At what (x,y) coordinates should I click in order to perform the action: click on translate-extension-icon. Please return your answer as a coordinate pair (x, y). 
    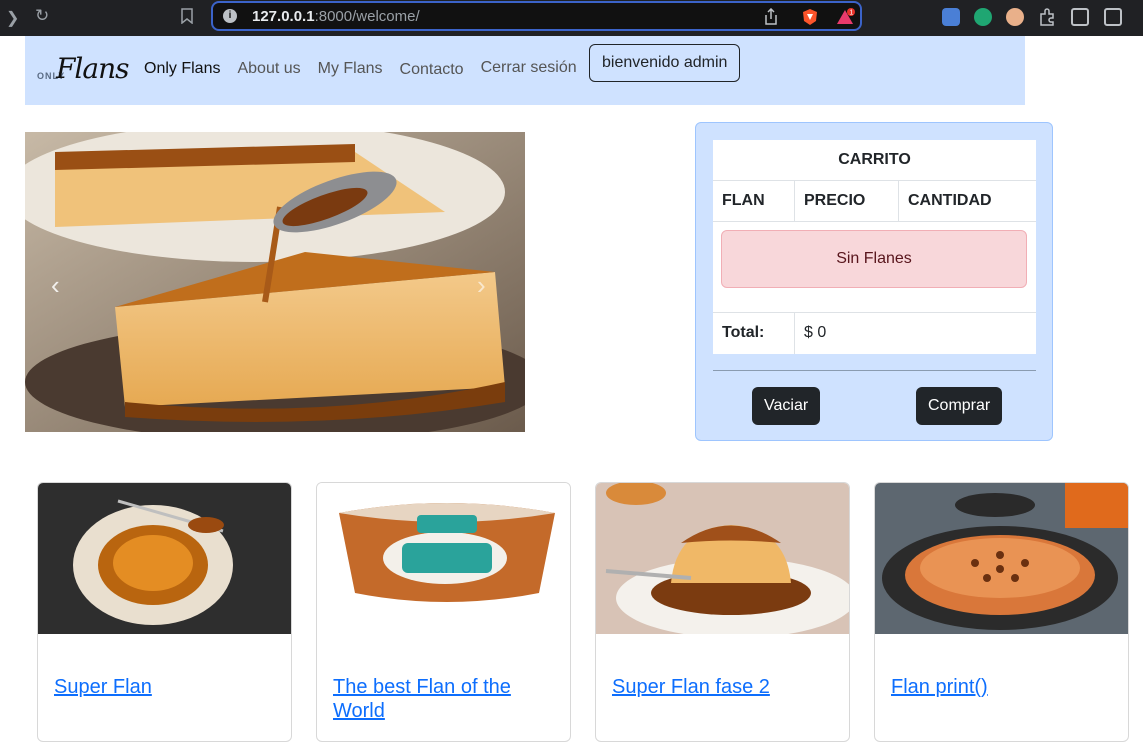
    Looking at the image, I should click on (951, 17).